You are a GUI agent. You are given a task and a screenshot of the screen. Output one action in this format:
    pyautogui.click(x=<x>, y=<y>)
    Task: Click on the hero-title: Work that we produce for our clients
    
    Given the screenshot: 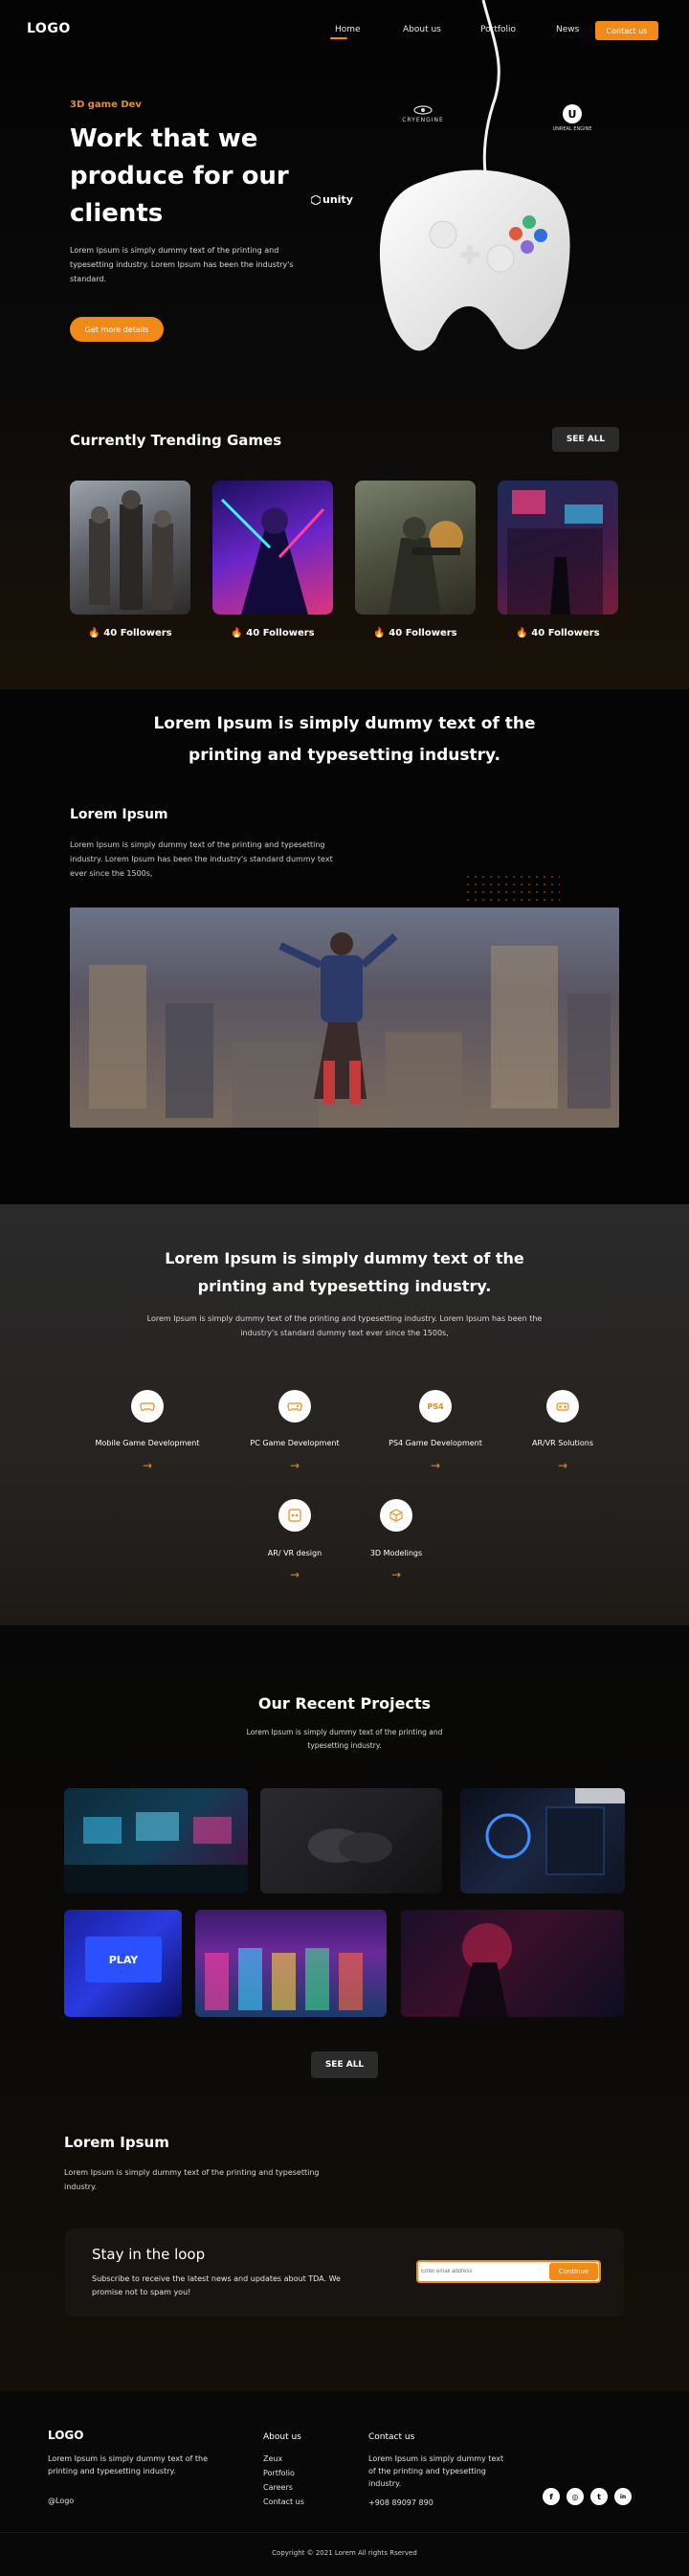 What is the action you would take?
    pyautogui.click(x=180, y=176)
    